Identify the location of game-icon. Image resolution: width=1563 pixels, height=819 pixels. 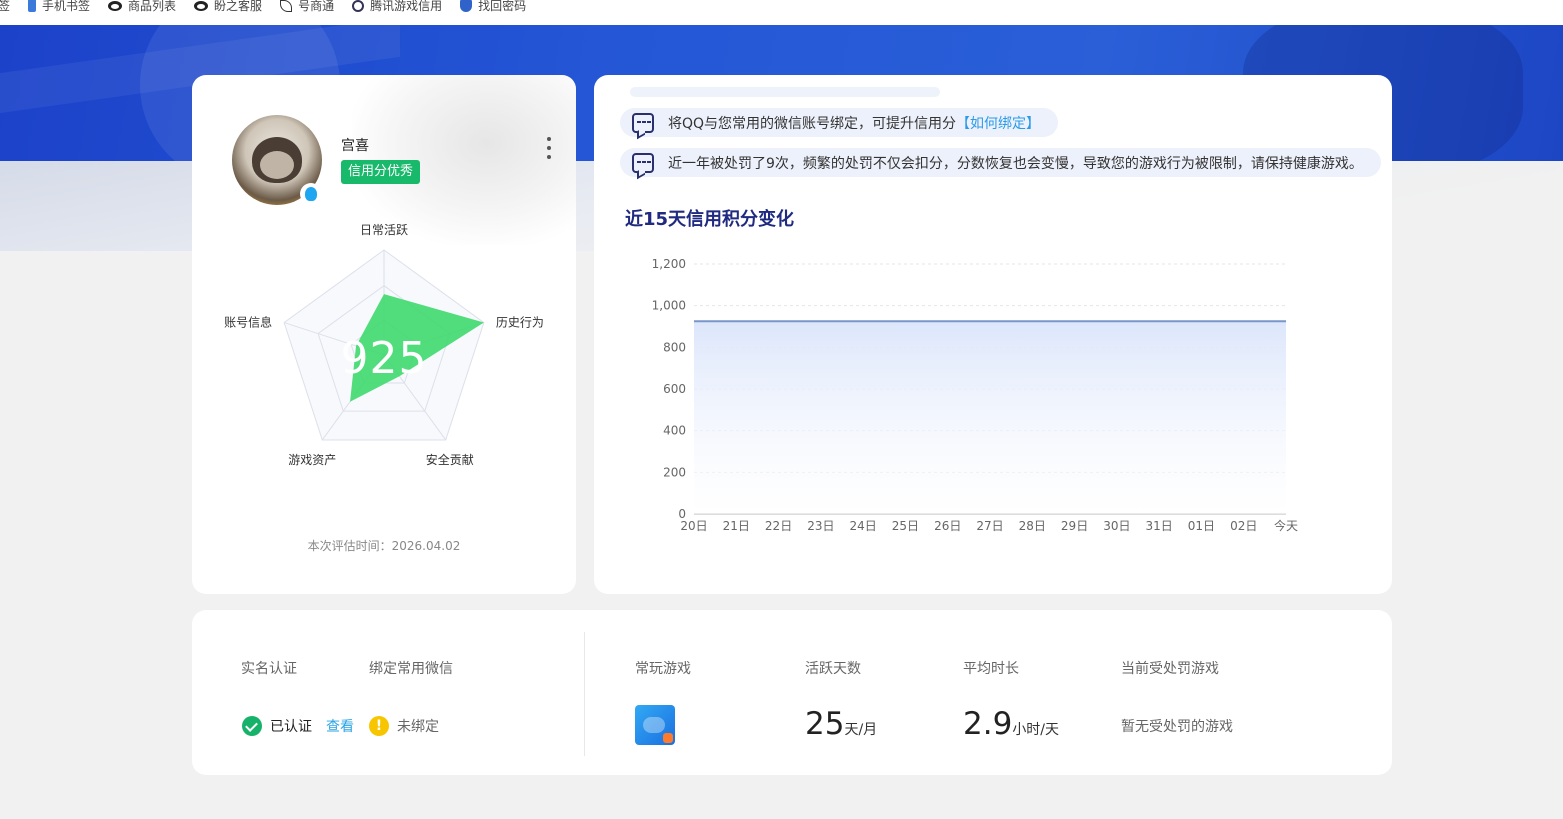
(655, 725).